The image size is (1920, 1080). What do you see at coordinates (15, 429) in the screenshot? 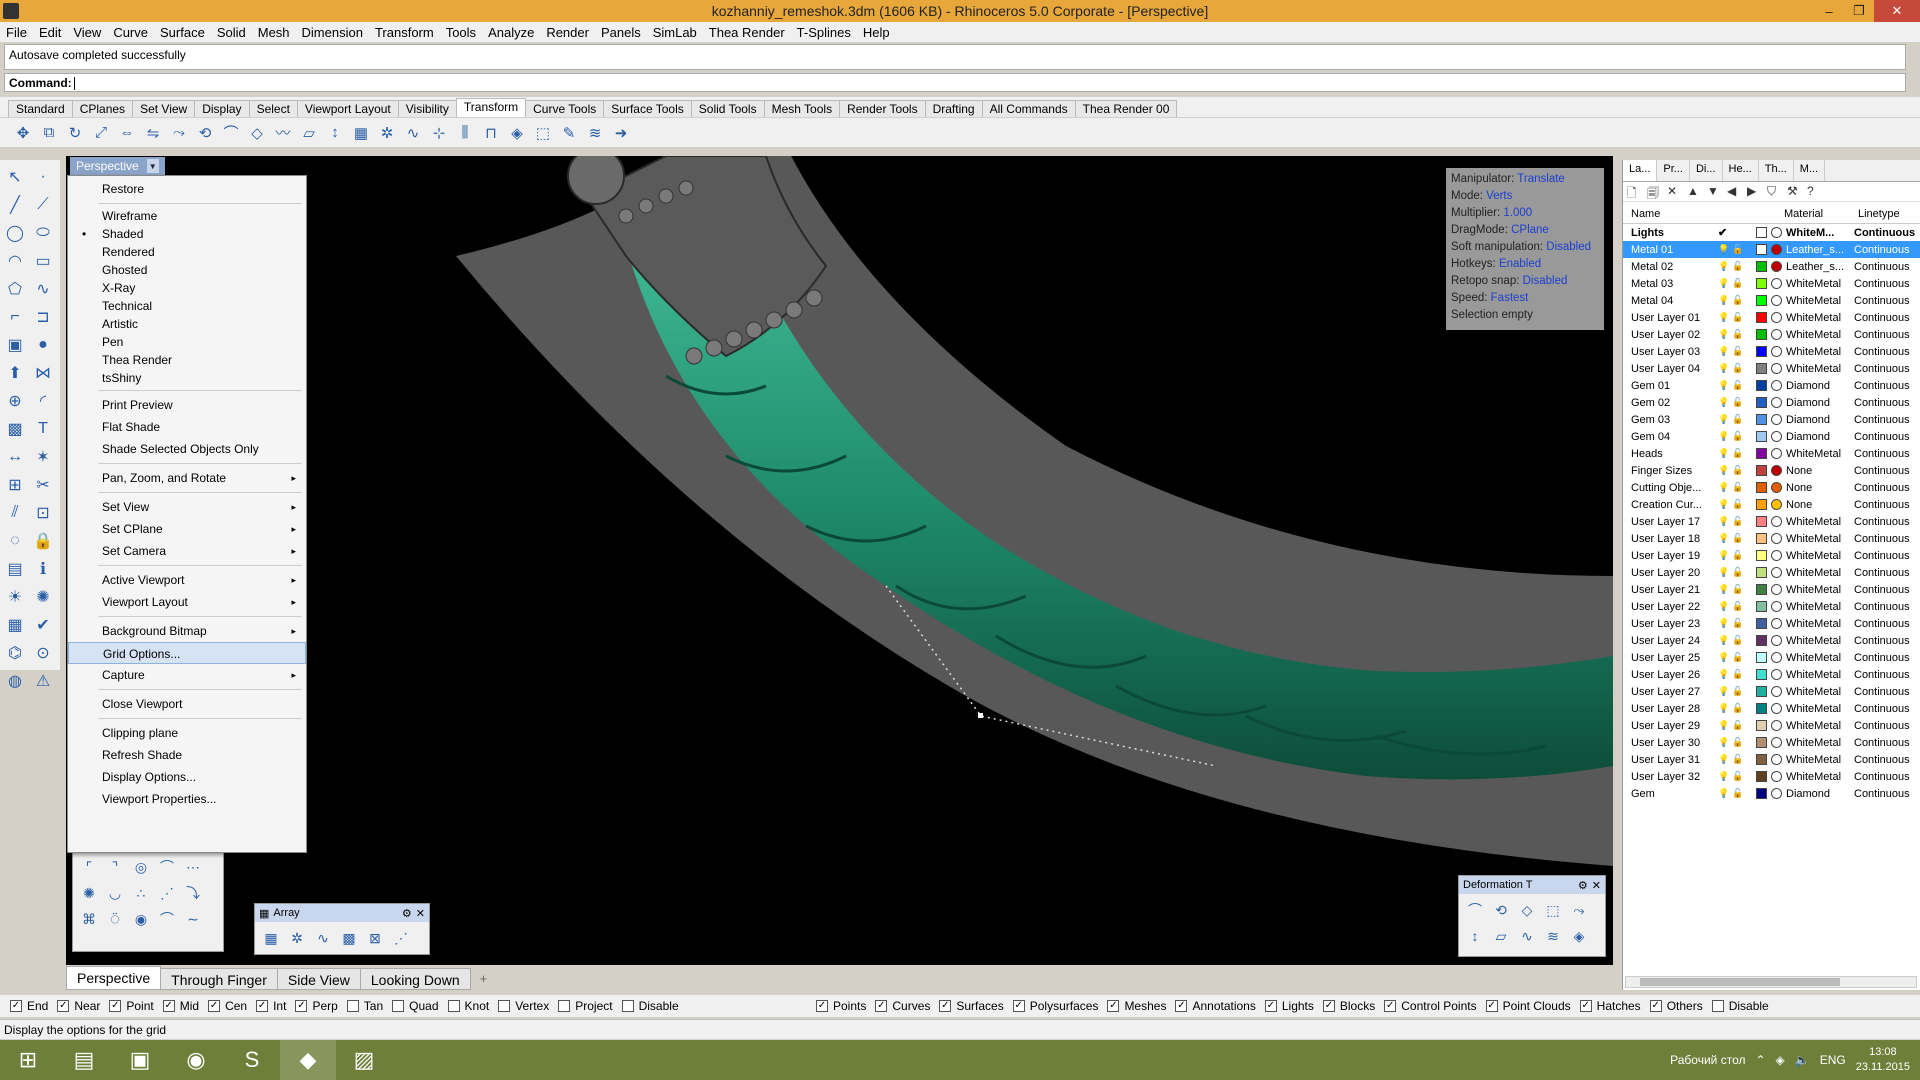
I see `mesh-icon: ▩` at bounding box center [15, 429].